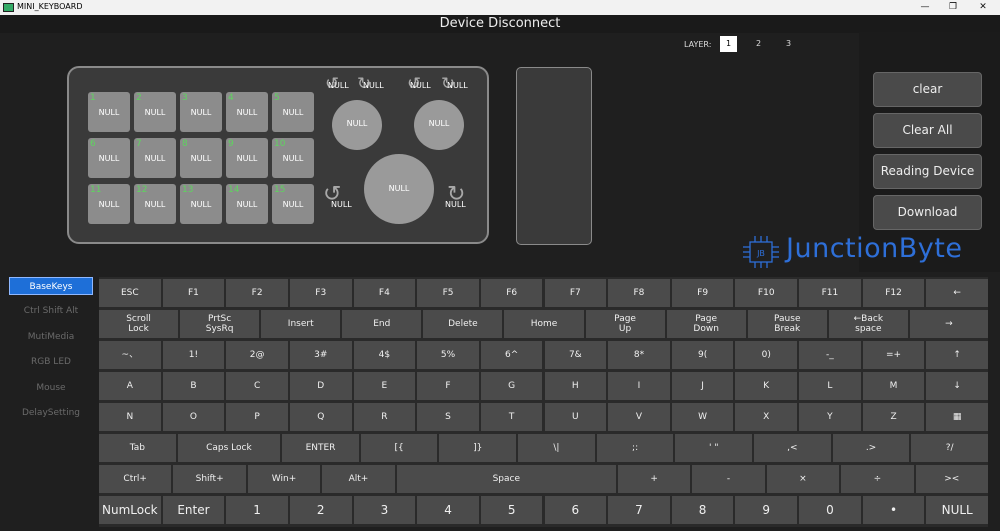  What do you see at coordinates (284, 479) in the screenshot?
I see `key-win: Win+` at bounding box center [284, 479].